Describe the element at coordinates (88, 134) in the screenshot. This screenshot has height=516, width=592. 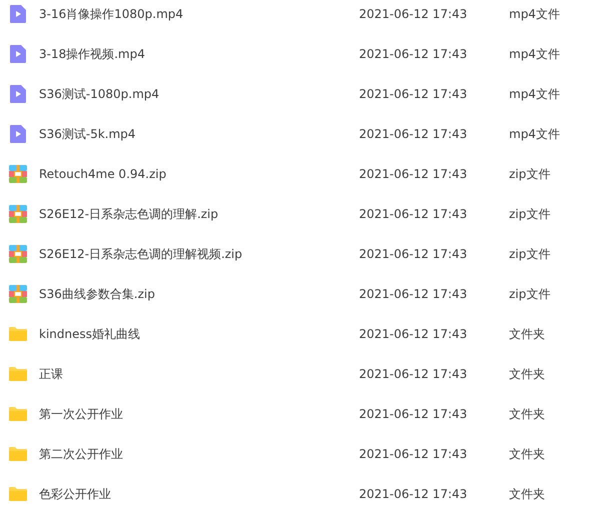
I see `file-name: S36测试-5k.mp4` at that location.